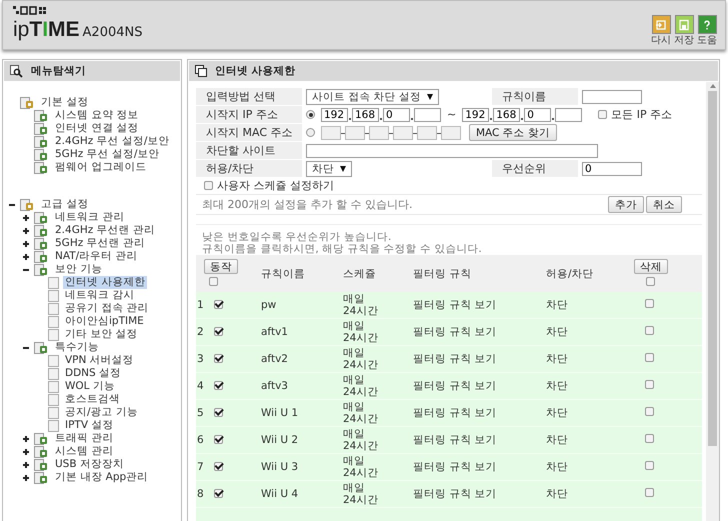  What do you see at coordinates (64, 102) in the screenshot?
I see `tree-item: 기본 설정` at bounding box center [64, 102].